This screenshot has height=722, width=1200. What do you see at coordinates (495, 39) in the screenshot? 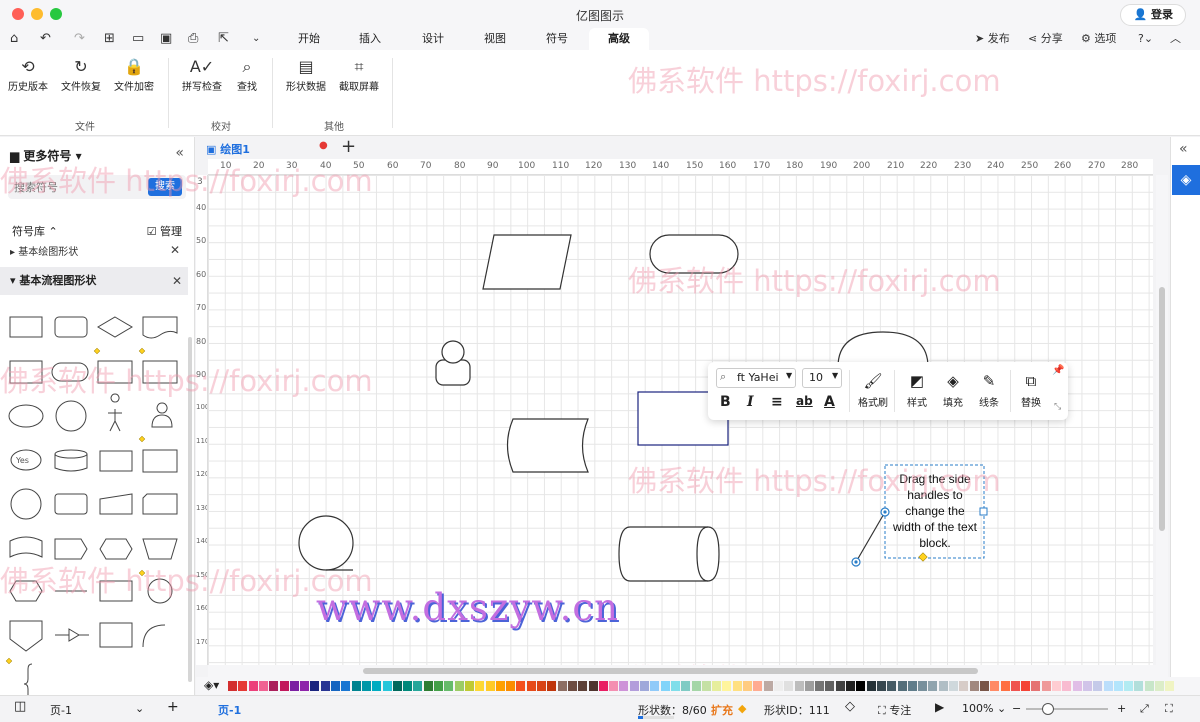
I see `tab-view: 视图` at bounding box center [495, 39].